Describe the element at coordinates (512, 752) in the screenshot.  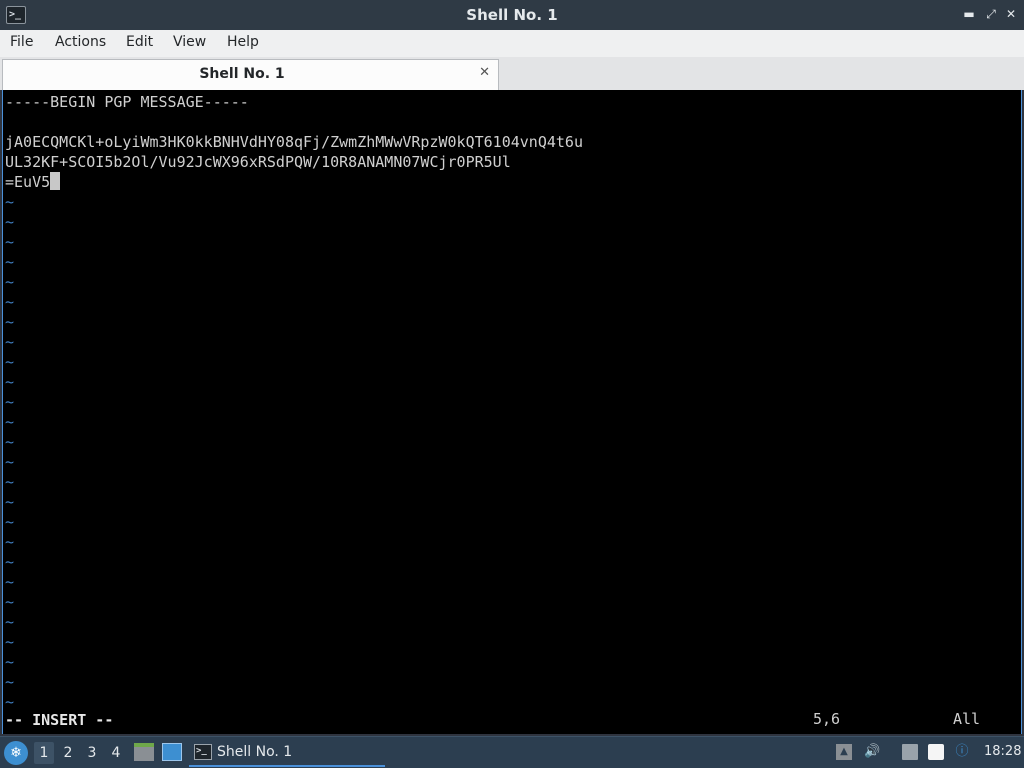
I see `taskbar: ❄ 1 2 3 4 >_ Shell No. 1 ▲ 🔊 ⓘ 18:28` at that location.